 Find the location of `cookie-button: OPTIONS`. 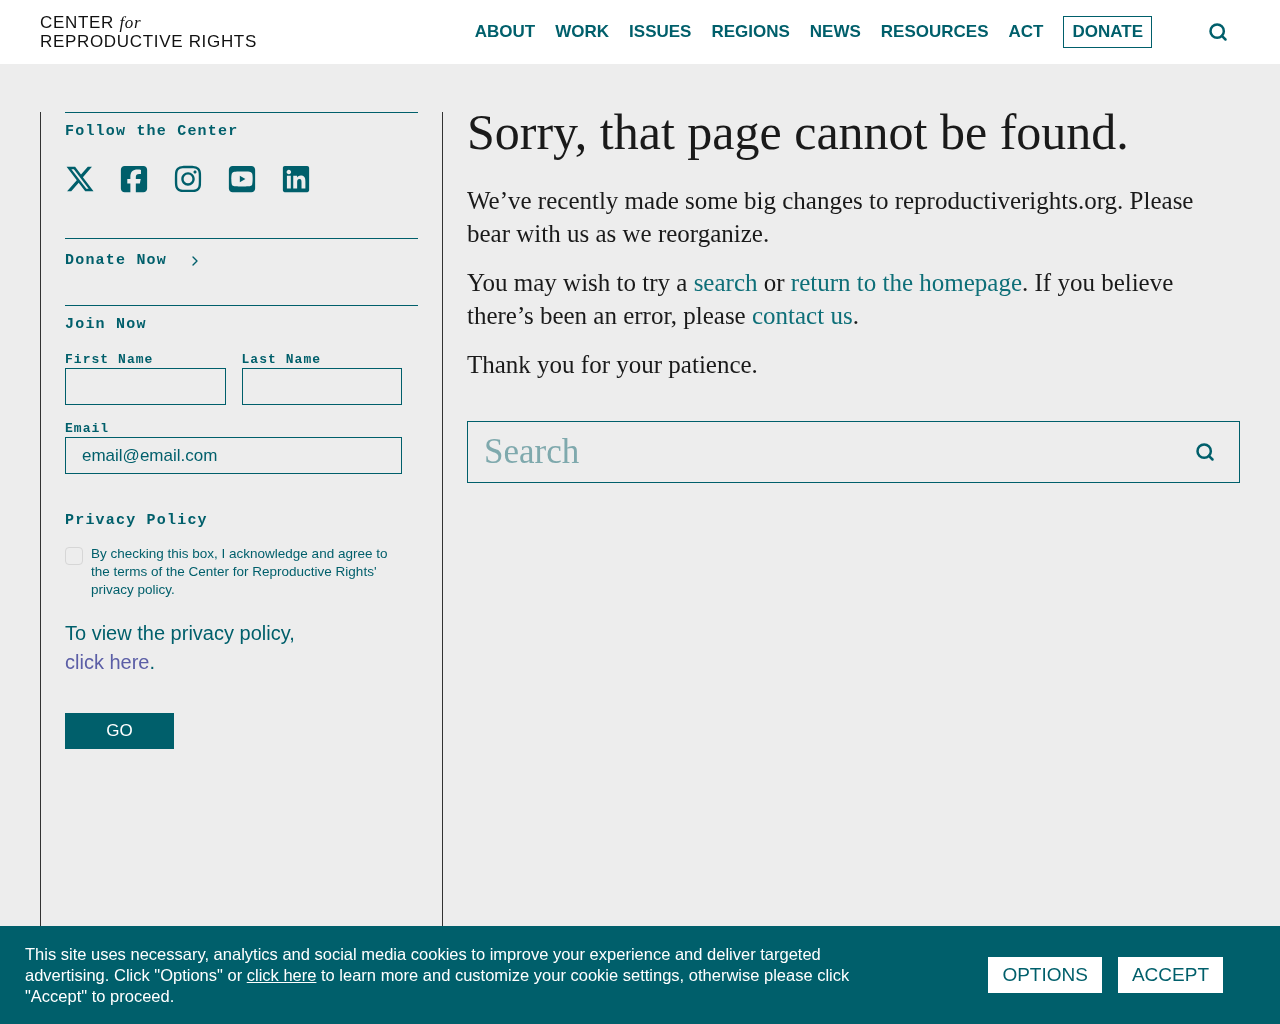

cookie-button: OPTIONS is located at coordinates (1045, 975).